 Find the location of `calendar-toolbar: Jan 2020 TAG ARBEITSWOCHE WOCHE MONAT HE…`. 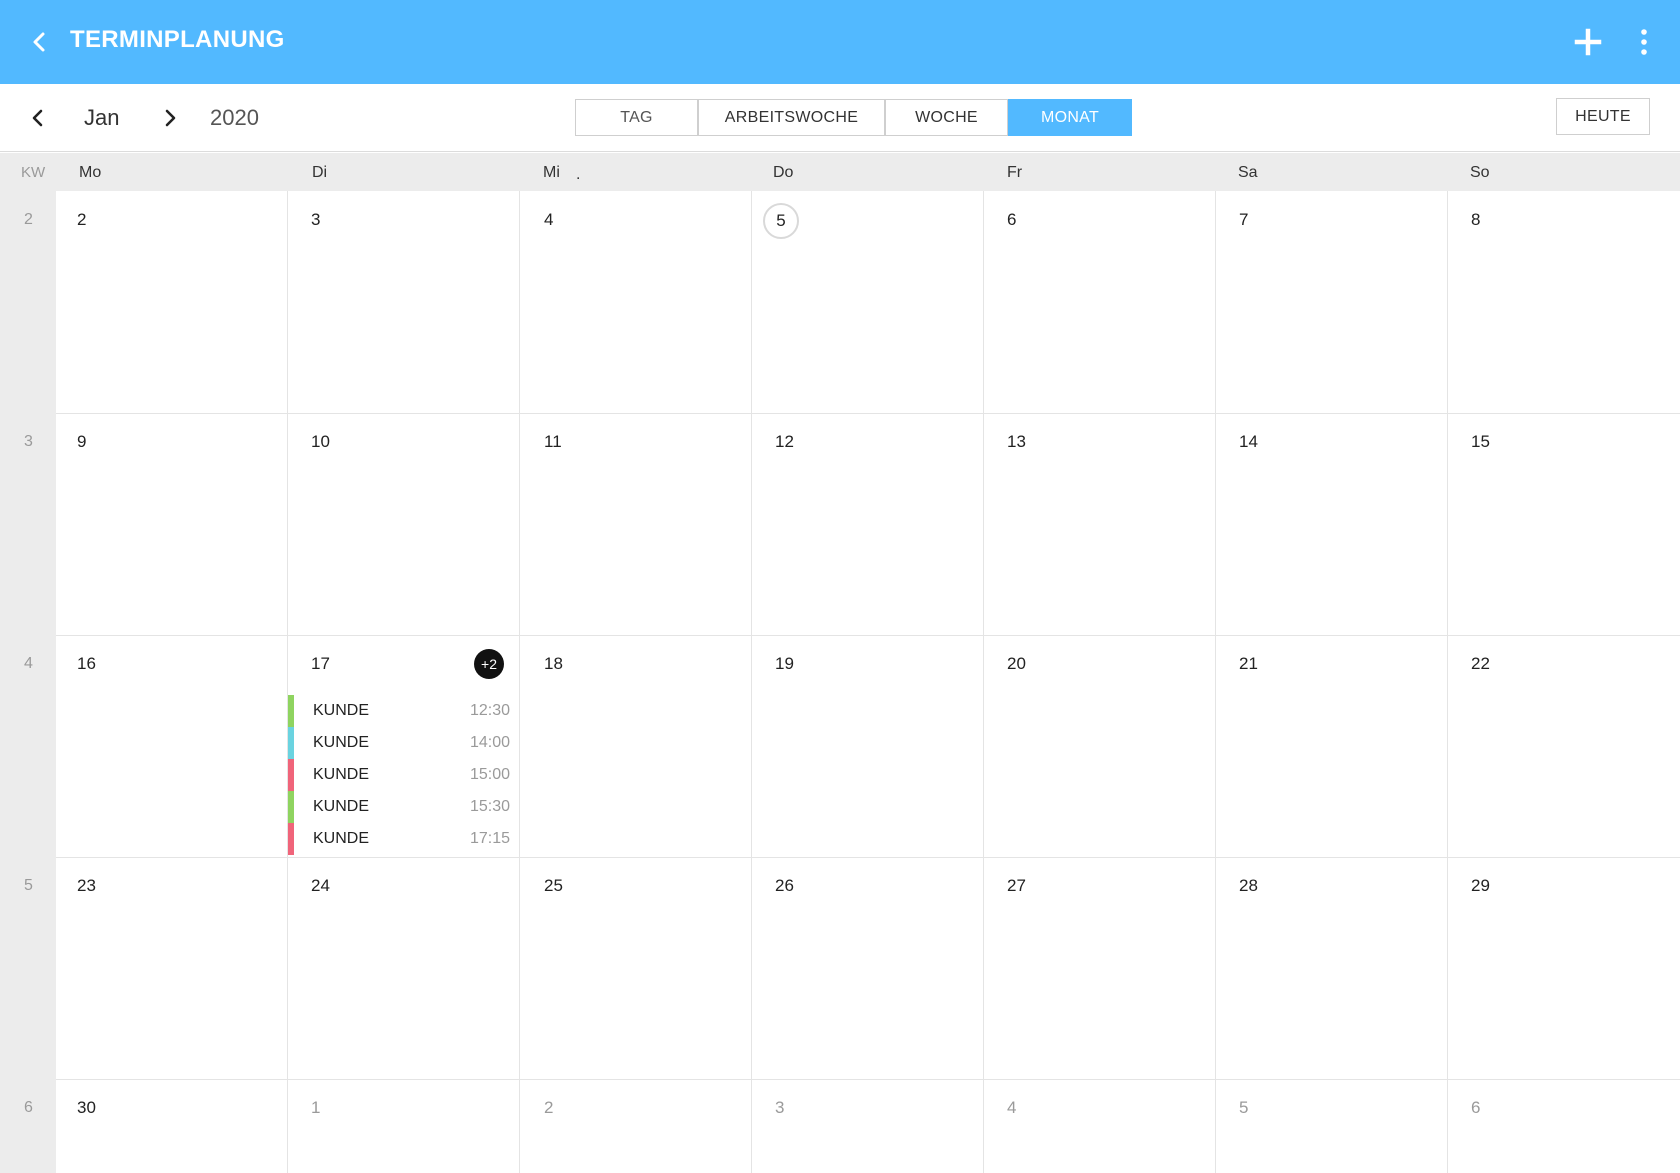

calendar-toolbar: Jan 2020 TAG ARBEITSWOCHE WOCHE MONAT HE… is located at coordinates (840, 118).